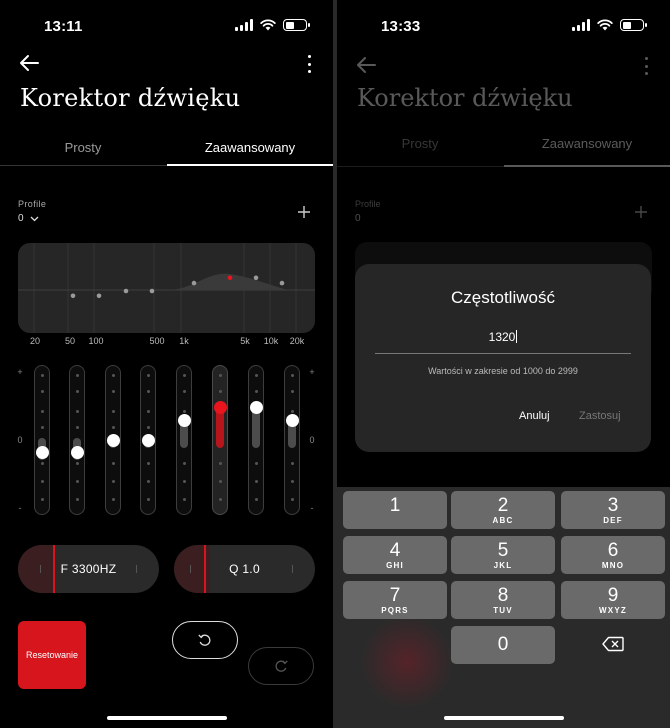 The image size is (670, 728). Describe the element at coordinates (503, 600) in the screenshot. I see `keypad-key-8: 8 TUV` at that location.